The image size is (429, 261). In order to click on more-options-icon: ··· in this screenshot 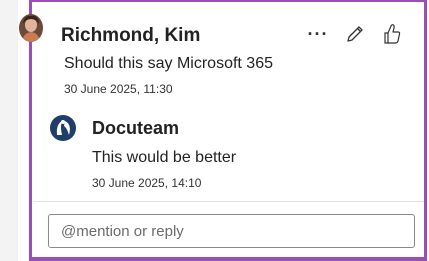, I will do `click(318, 34)`.